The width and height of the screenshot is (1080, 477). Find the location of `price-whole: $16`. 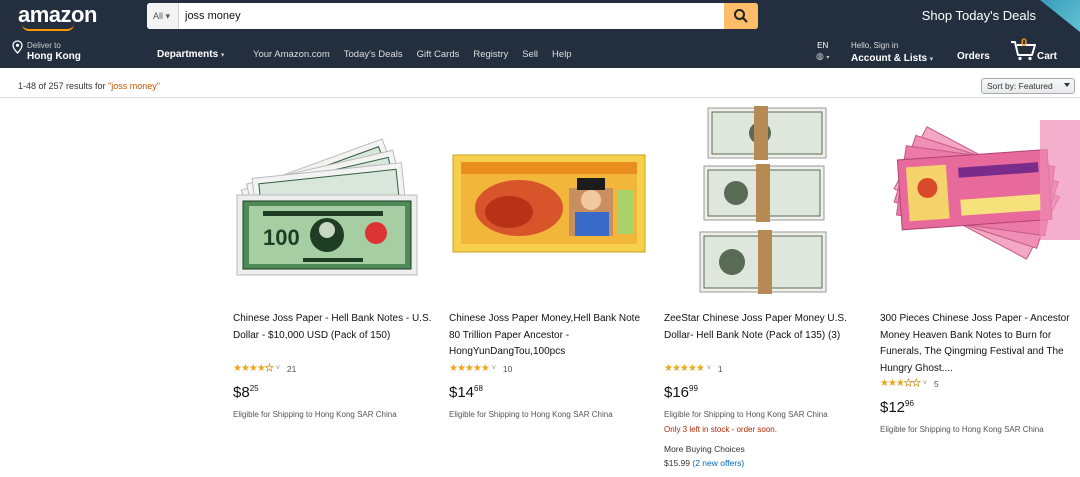

price-whole: $16 is located at coordinates (677, 392).